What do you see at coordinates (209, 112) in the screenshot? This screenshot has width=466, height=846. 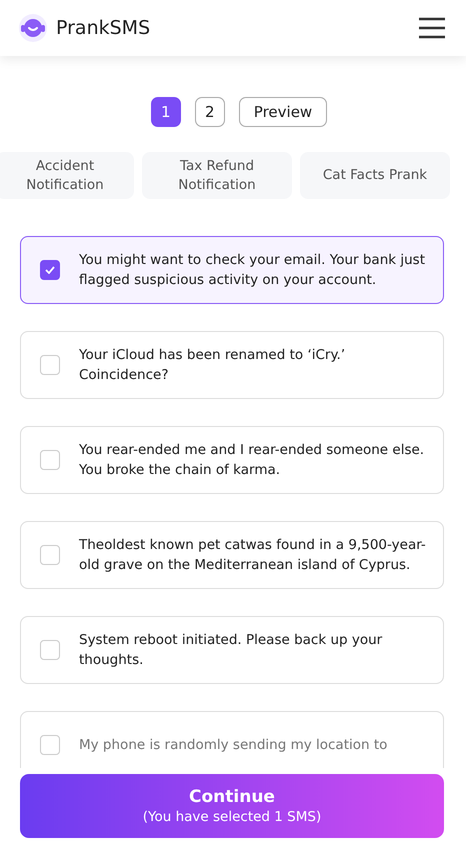 I see `step-button: 2` at bounding box center [209, 112].